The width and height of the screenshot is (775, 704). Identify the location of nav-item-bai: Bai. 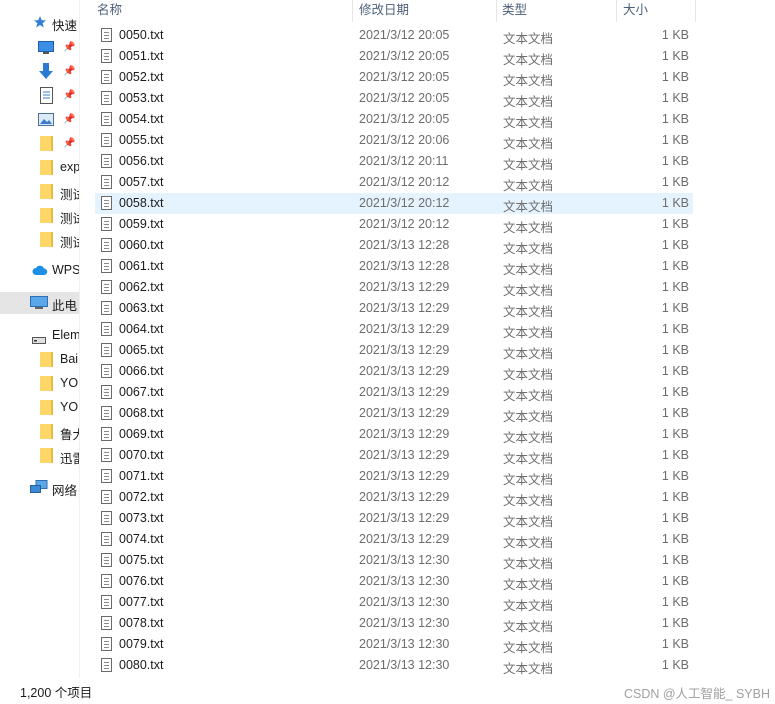
(39, 360).